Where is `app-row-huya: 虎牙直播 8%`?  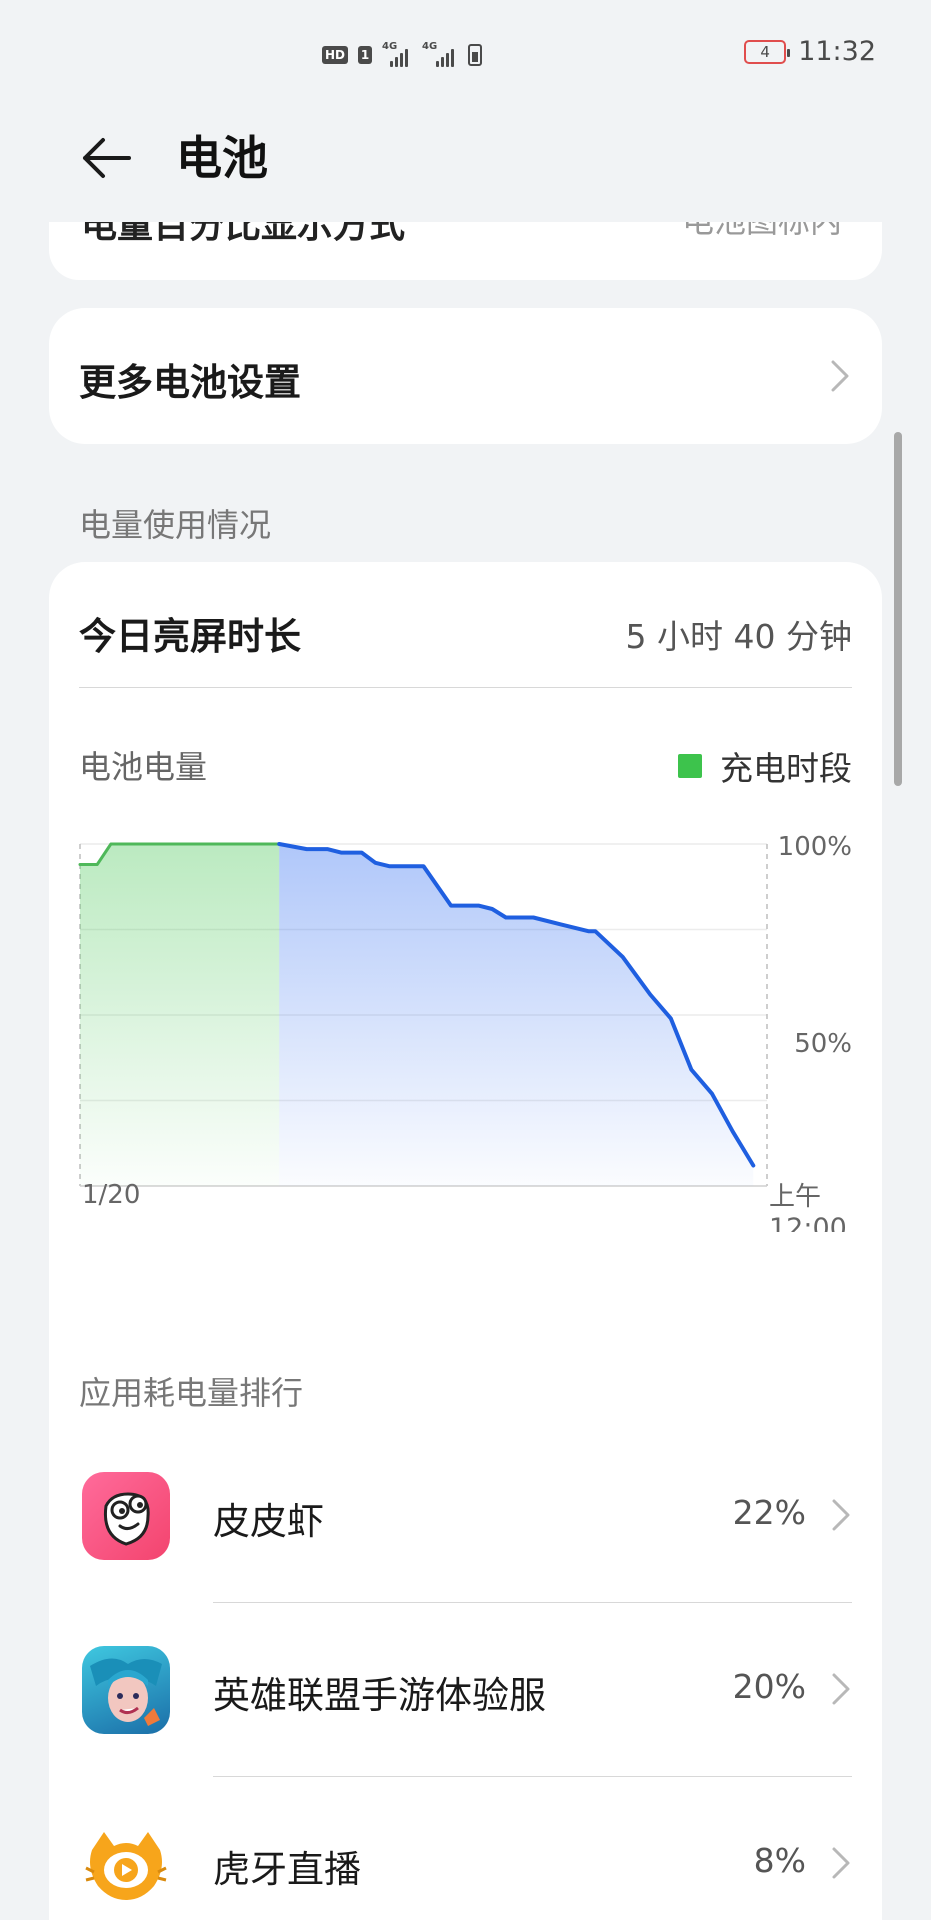
app-row-huya: 虎牙直播 8% is located at coordinates (465, 1848).